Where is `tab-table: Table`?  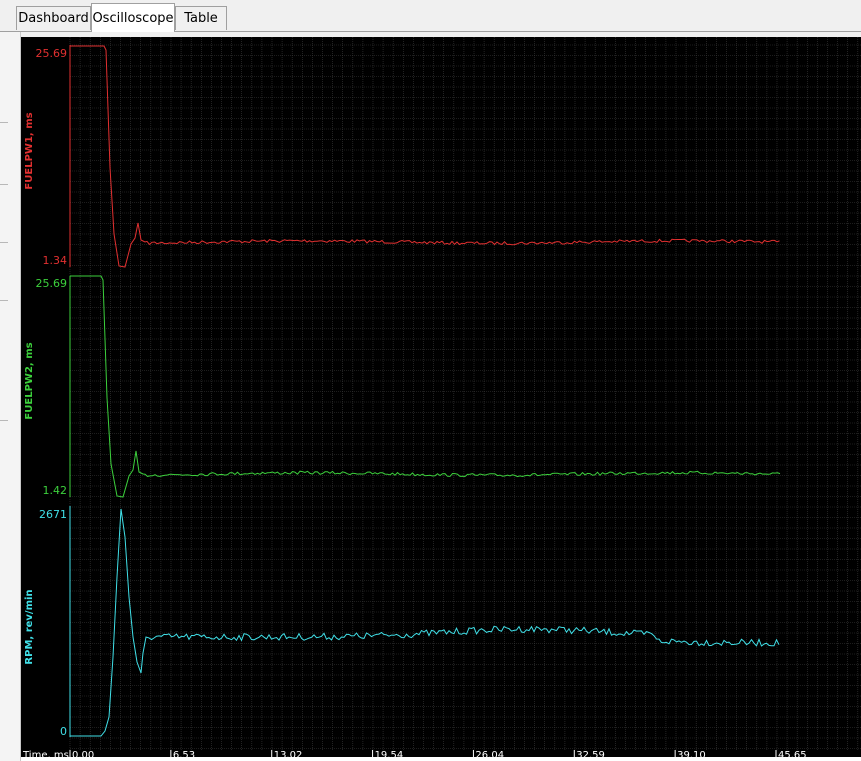
tab-table: Table is located at coordinates (201, 18).